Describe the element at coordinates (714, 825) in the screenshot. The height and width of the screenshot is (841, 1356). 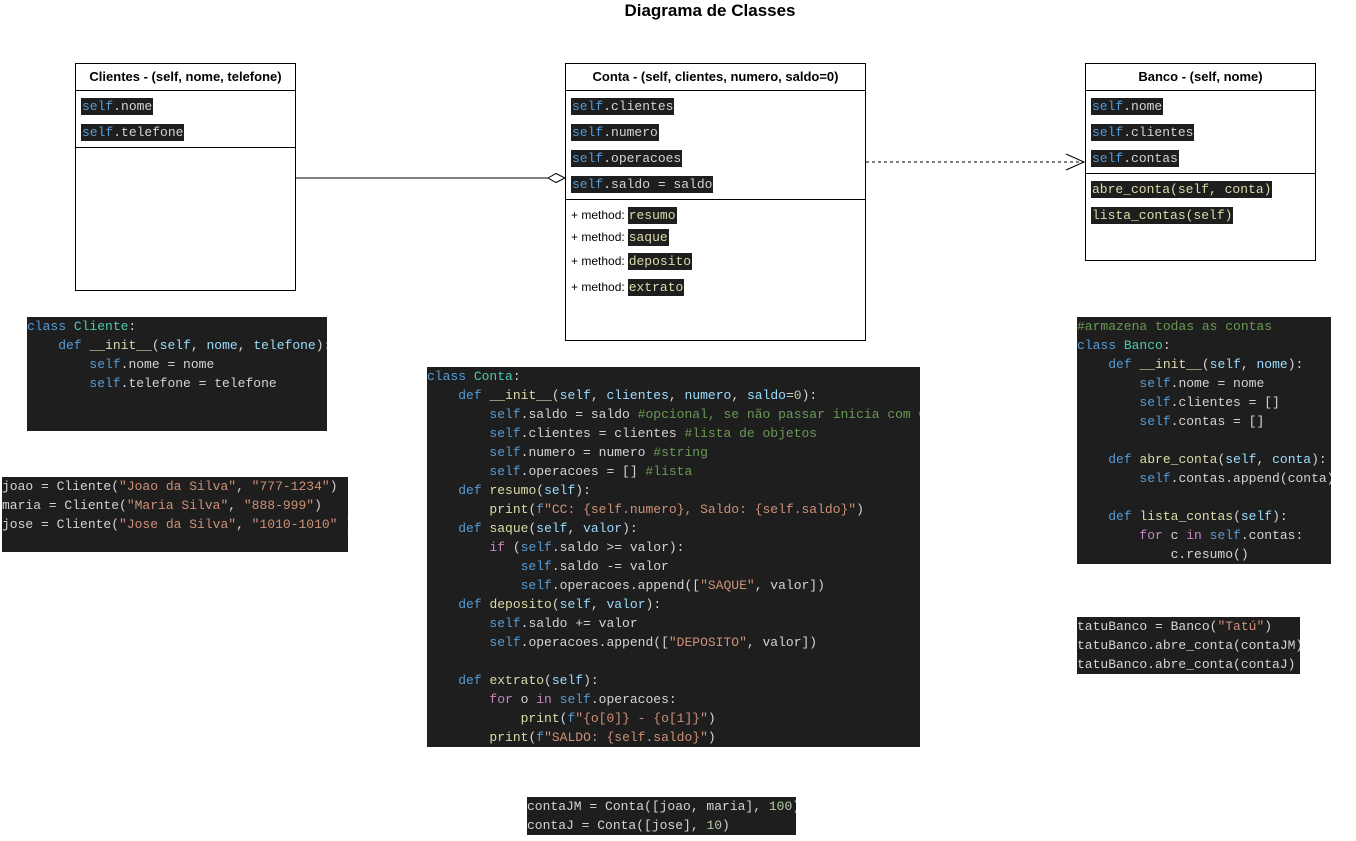
I see `code-token: 10` at that location.